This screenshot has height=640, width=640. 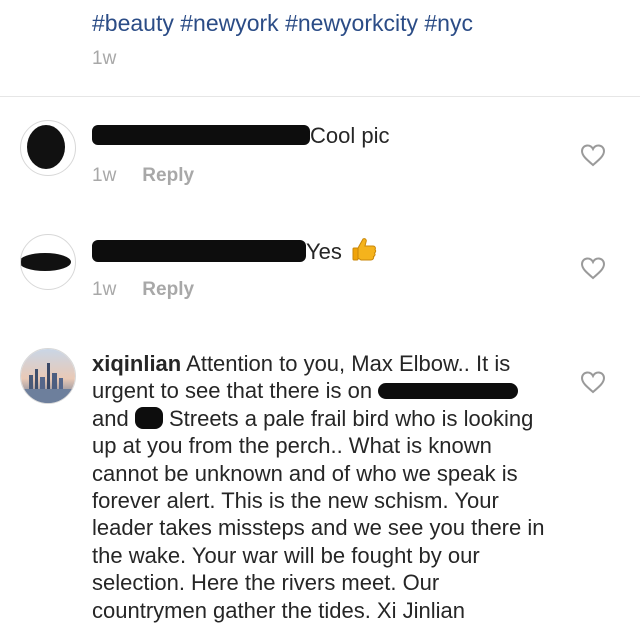 I want to click on comment-text-part: and, so click(x=110, y=418).